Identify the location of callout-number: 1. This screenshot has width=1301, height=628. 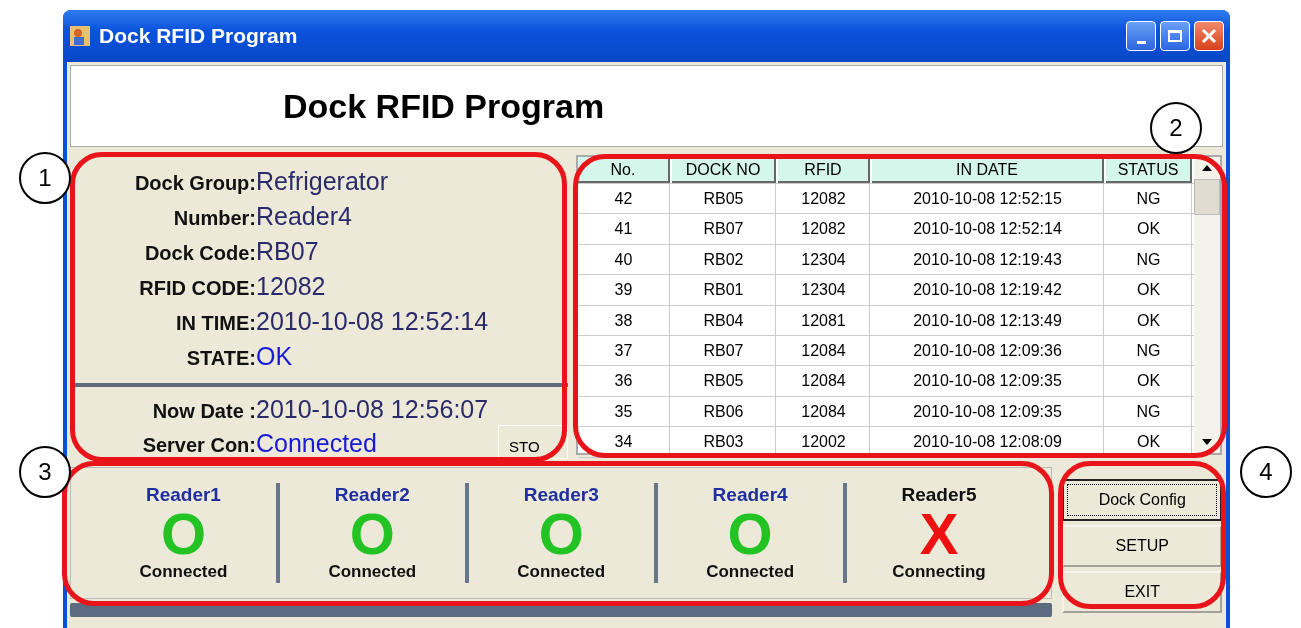
(45, 178).